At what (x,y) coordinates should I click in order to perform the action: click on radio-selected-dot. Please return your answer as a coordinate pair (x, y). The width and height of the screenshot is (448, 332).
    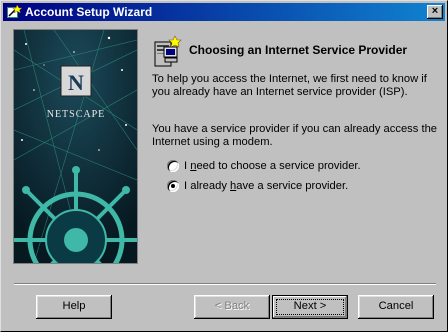
    Looking at the image, I should click on (173, 186).